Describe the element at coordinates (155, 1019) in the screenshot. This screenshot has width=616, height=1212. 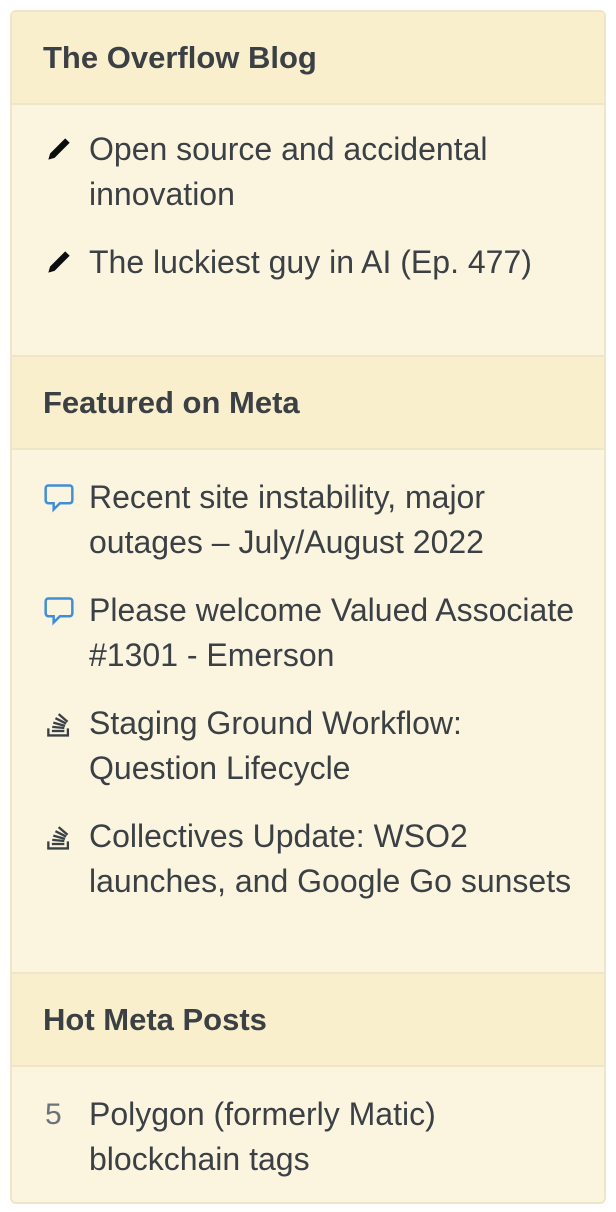
I see `hot-meta-title: Hot Meta Posts` at that location.